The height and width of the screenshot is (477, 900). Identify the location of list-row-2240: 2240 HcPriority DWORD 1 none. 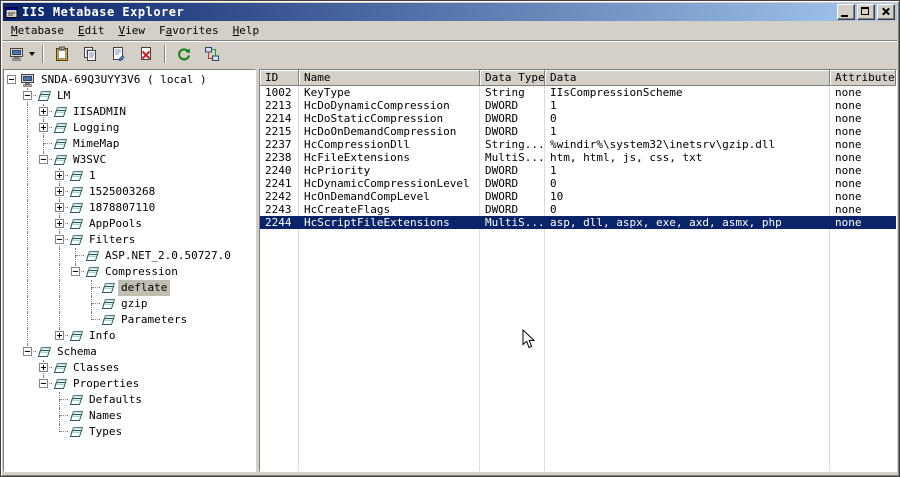
(578, 170).